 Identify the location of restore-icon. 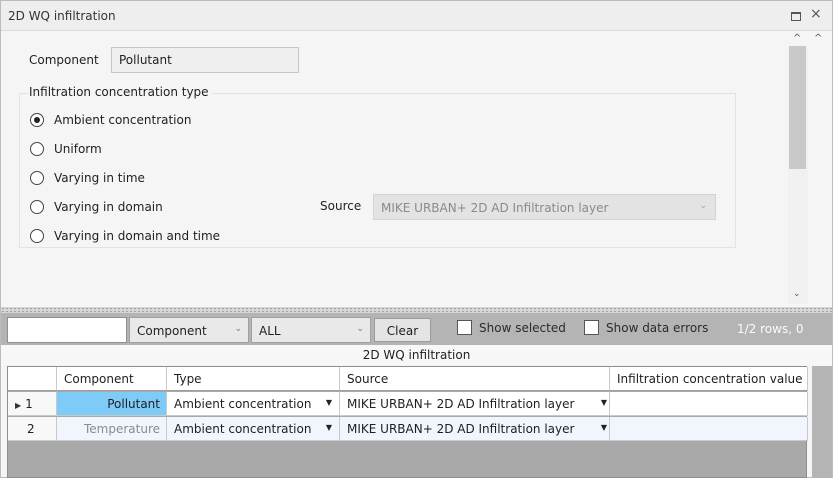
(795, 15).